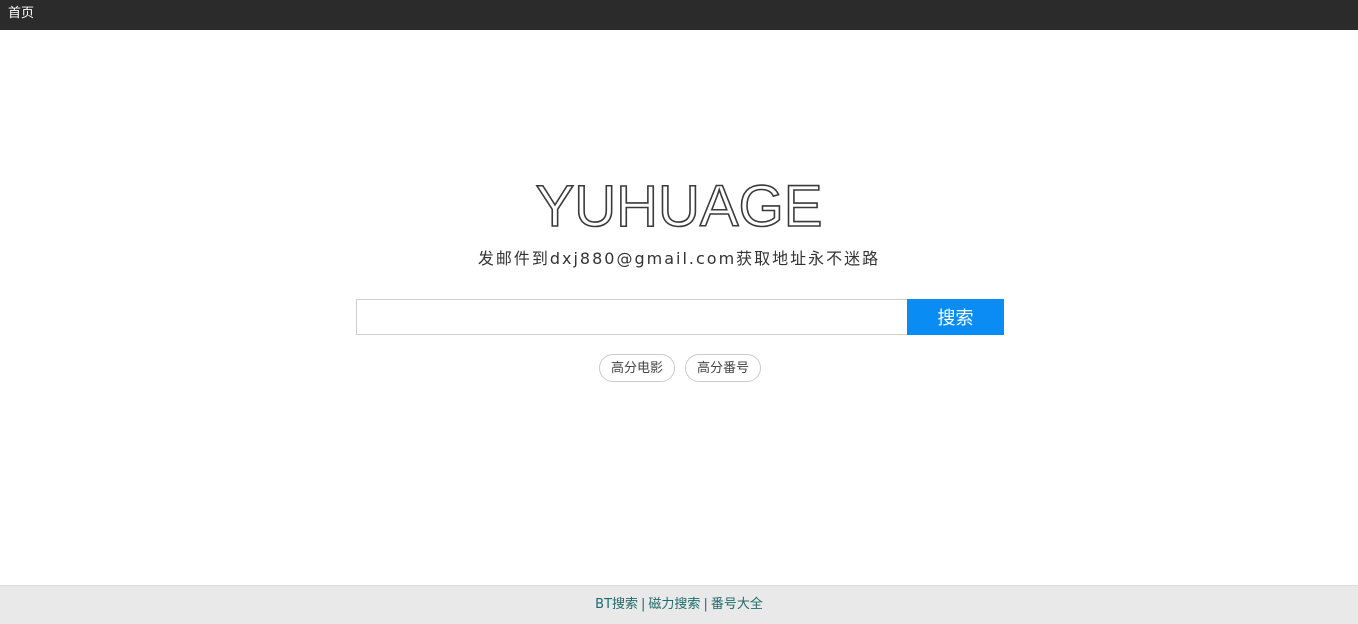 The height and width of the screenshot is (624, 1358). What do you see at coordinates (616, 604) in the screenshot?
I see `footer-link-bt-search: BT搜索` at bounding box center [616, 604].